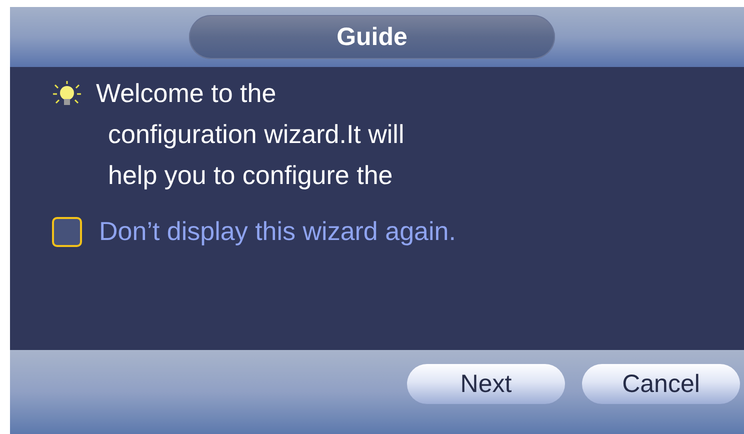 This screenshot has width=744, height=434. What do you see at coordinates (256, 134) in the screenshot?
I see `message-text: configuration wizard.It will` at bounding box center [256, 134].